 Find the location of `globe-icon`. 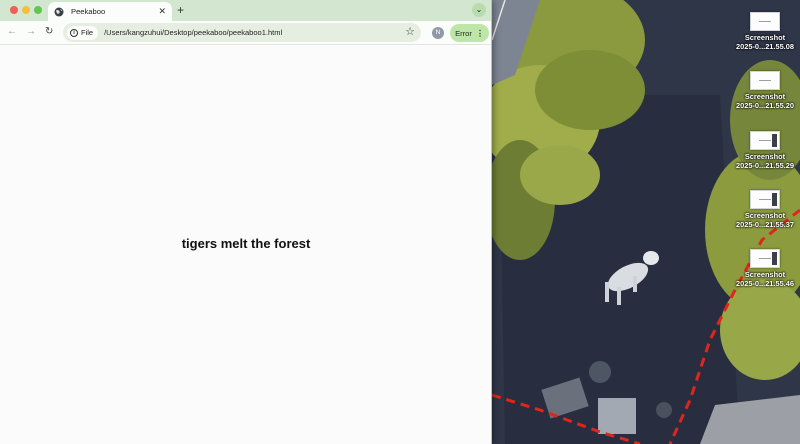

globe-icon is located at coordinates (59, 11).